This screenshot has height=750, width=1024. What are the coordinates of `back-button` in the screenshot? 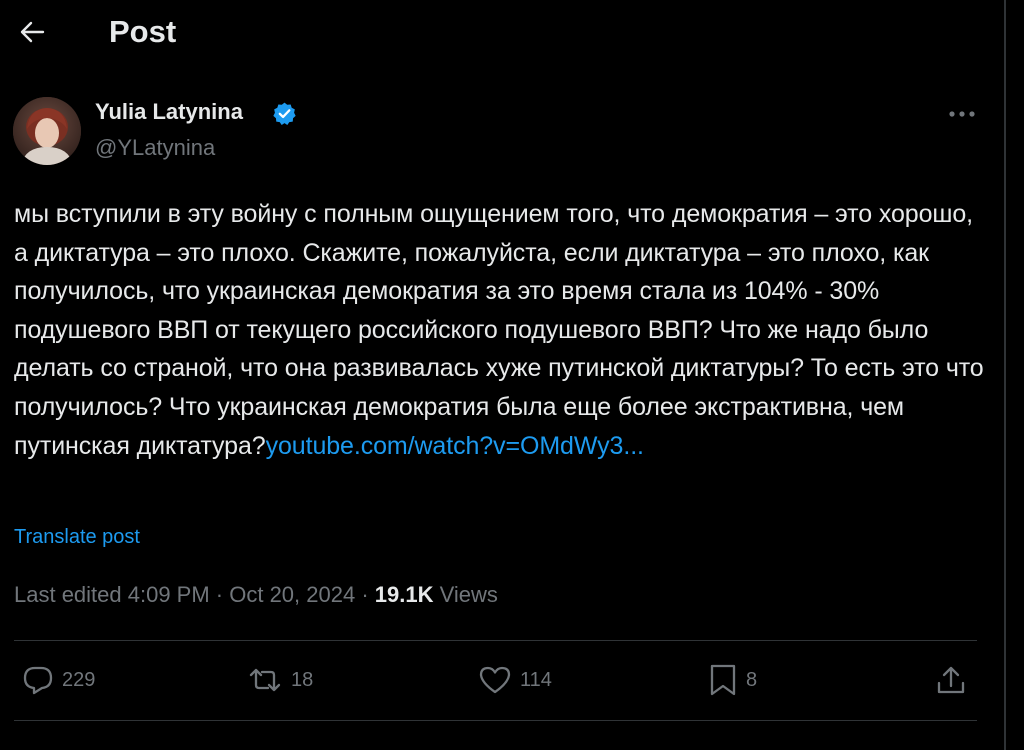 It's located at (32, 32).